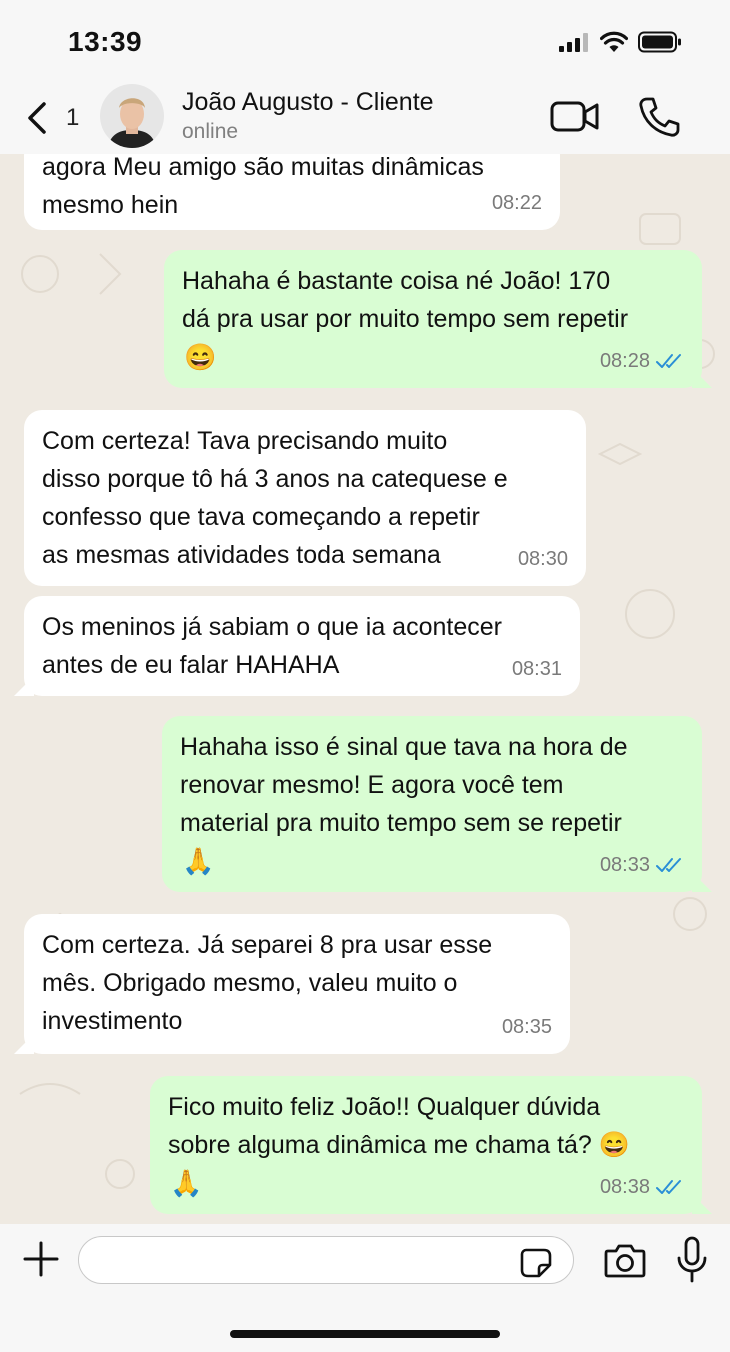 This screenshot has width=730, height=1352. I want to click on message-time: 08:38, so click(624, 1187).